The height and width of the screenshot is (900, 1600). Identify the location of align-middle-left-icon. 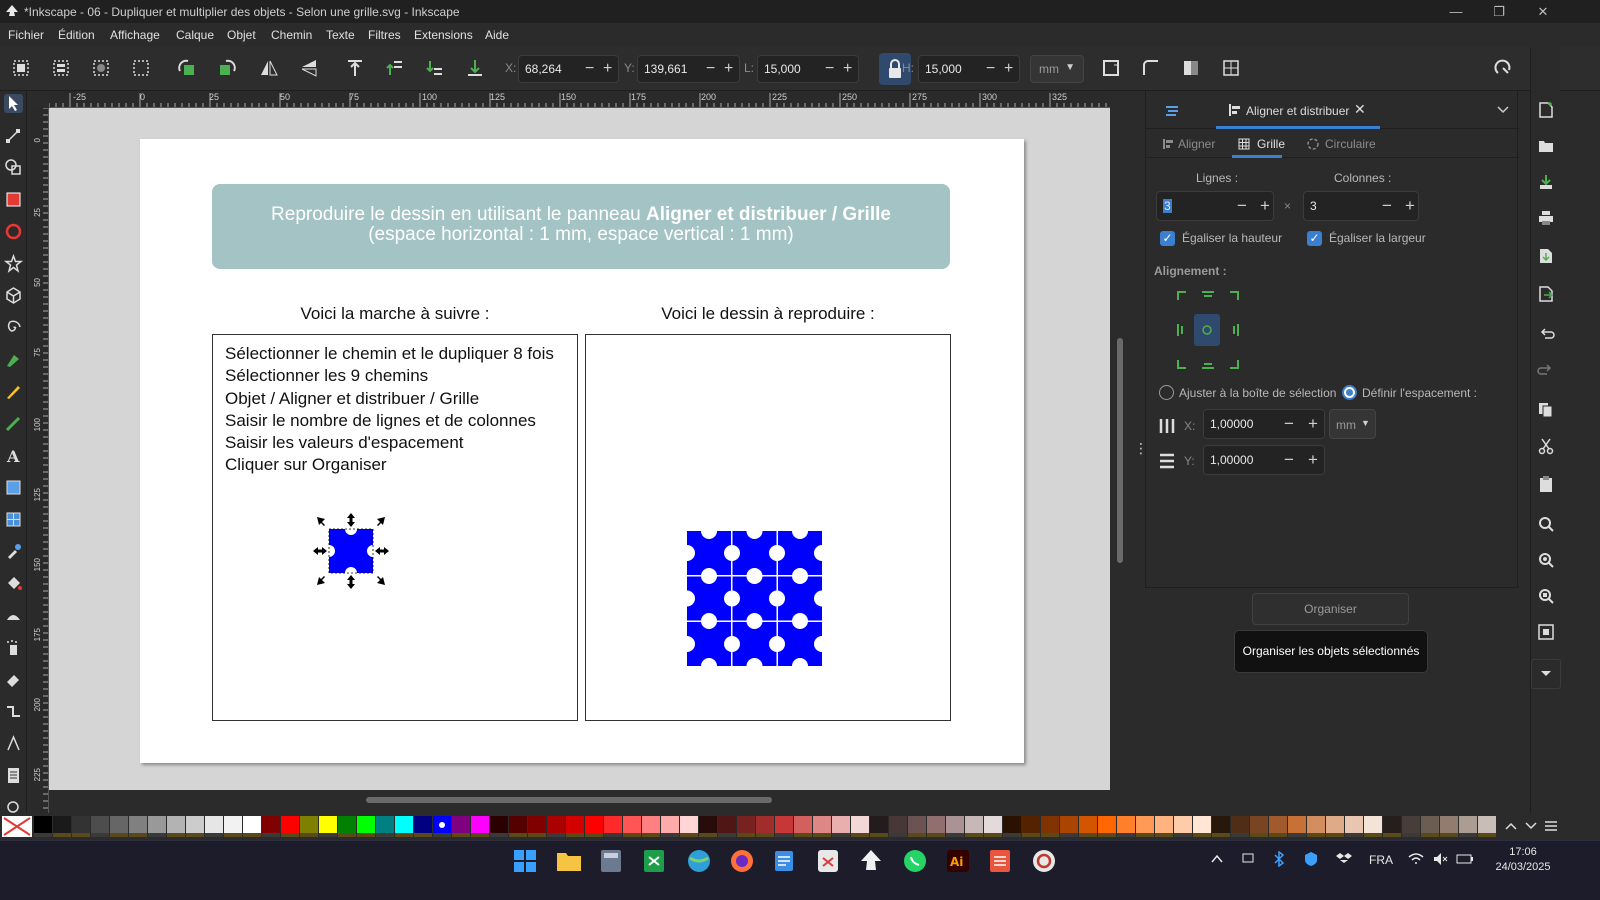
(1182, 330).